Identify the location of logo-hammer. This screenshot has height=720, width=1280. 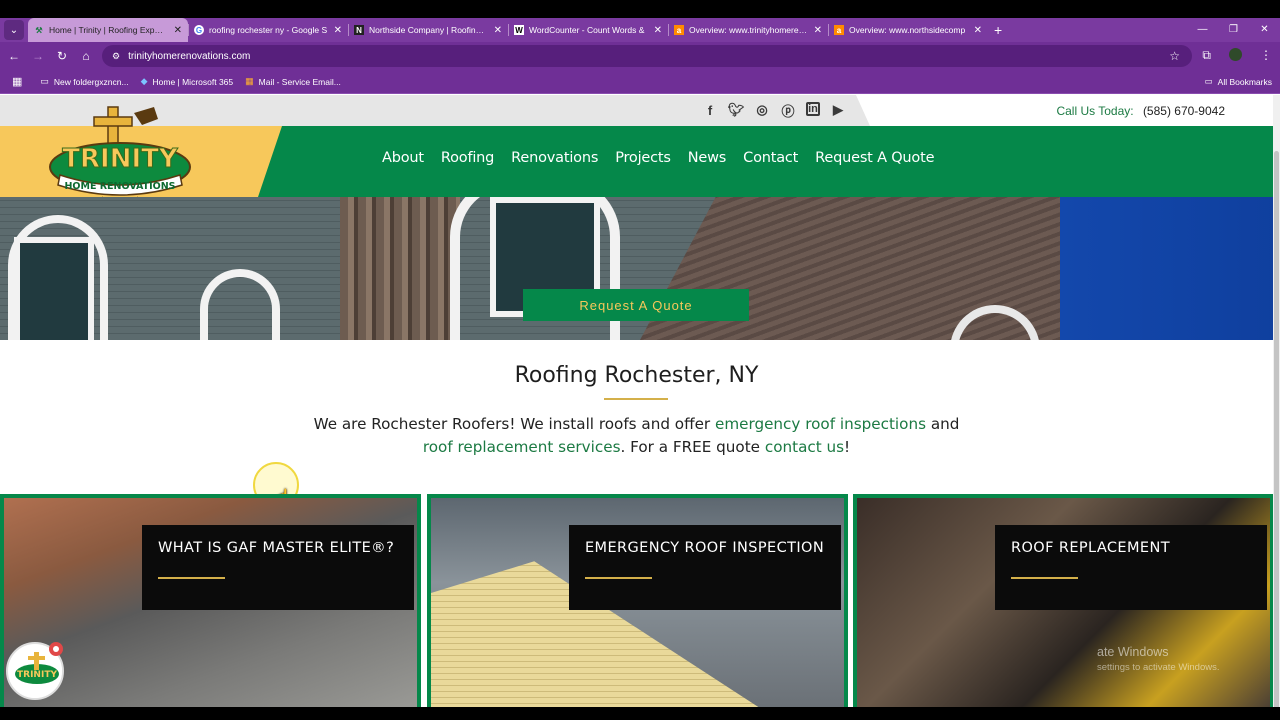
(146, 116).